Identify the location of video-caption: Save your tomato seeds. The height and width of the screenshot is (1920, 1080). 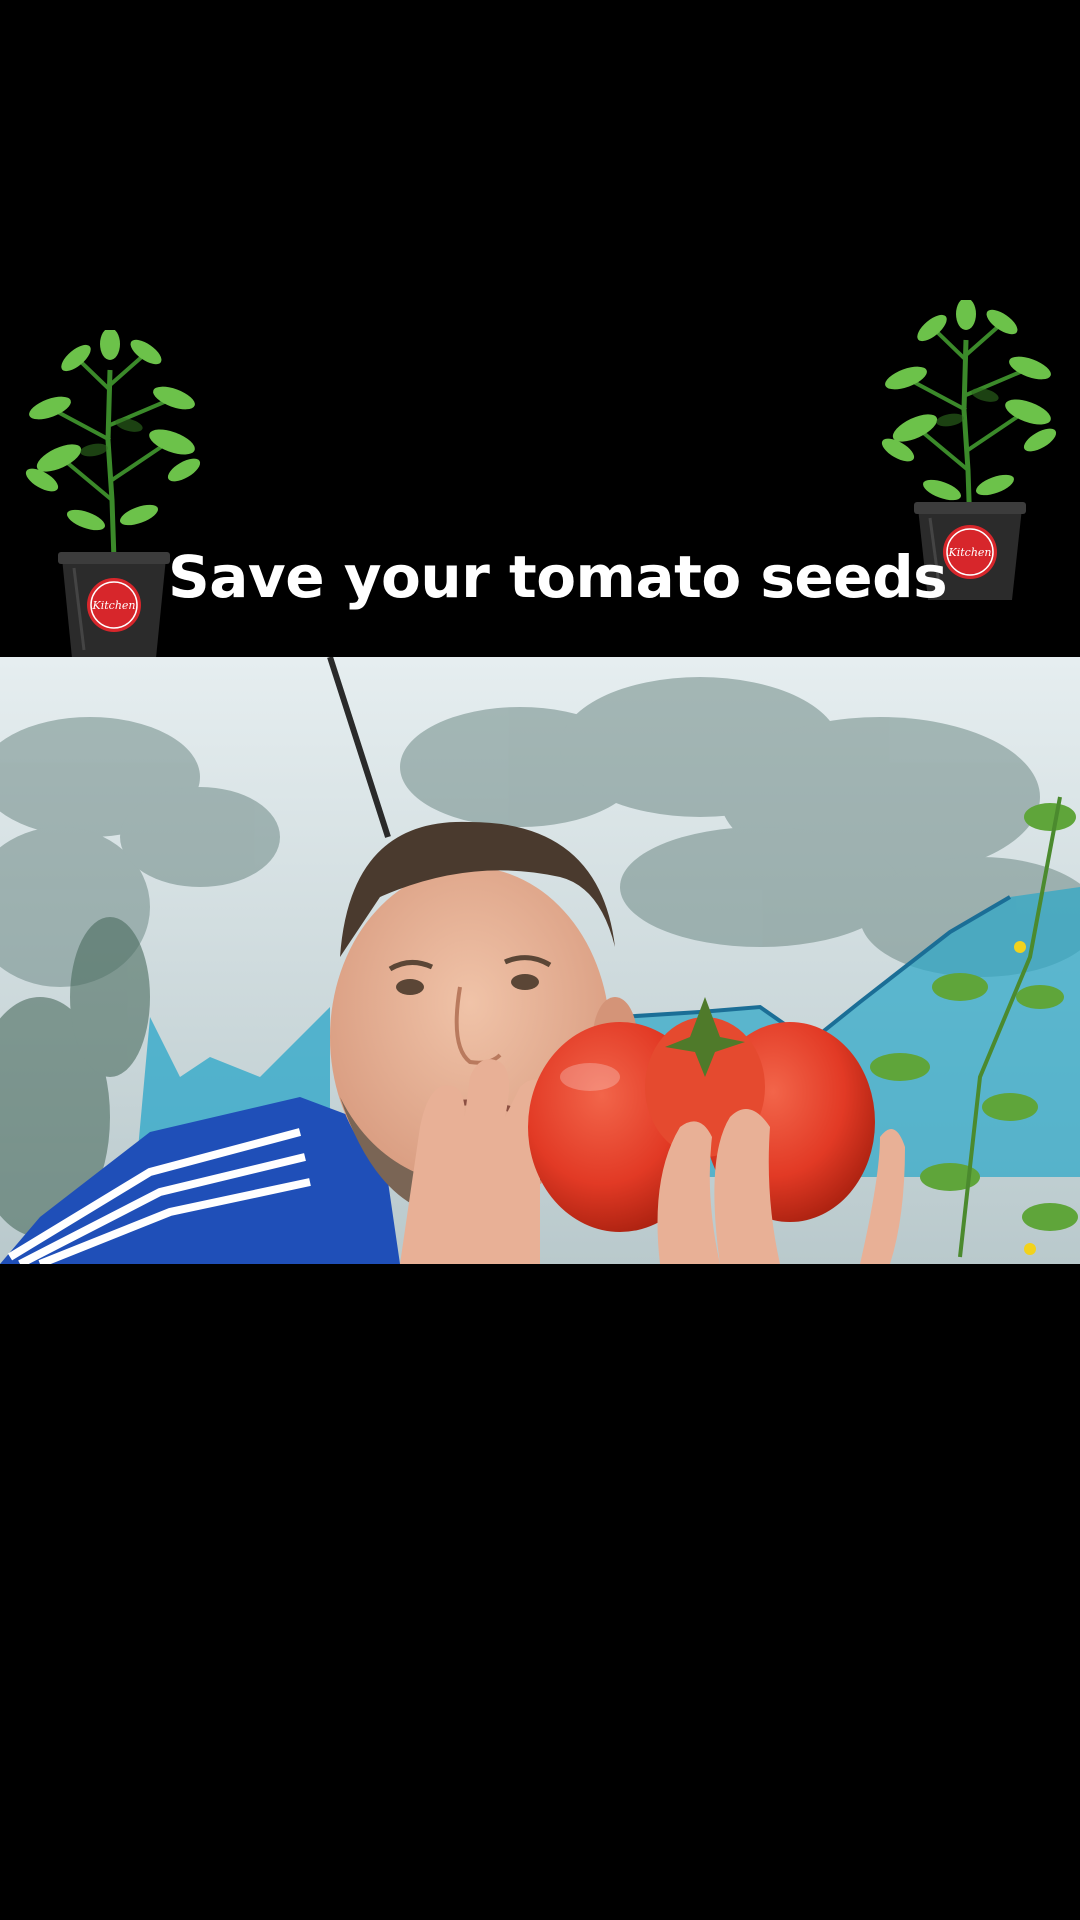
(558, 577).